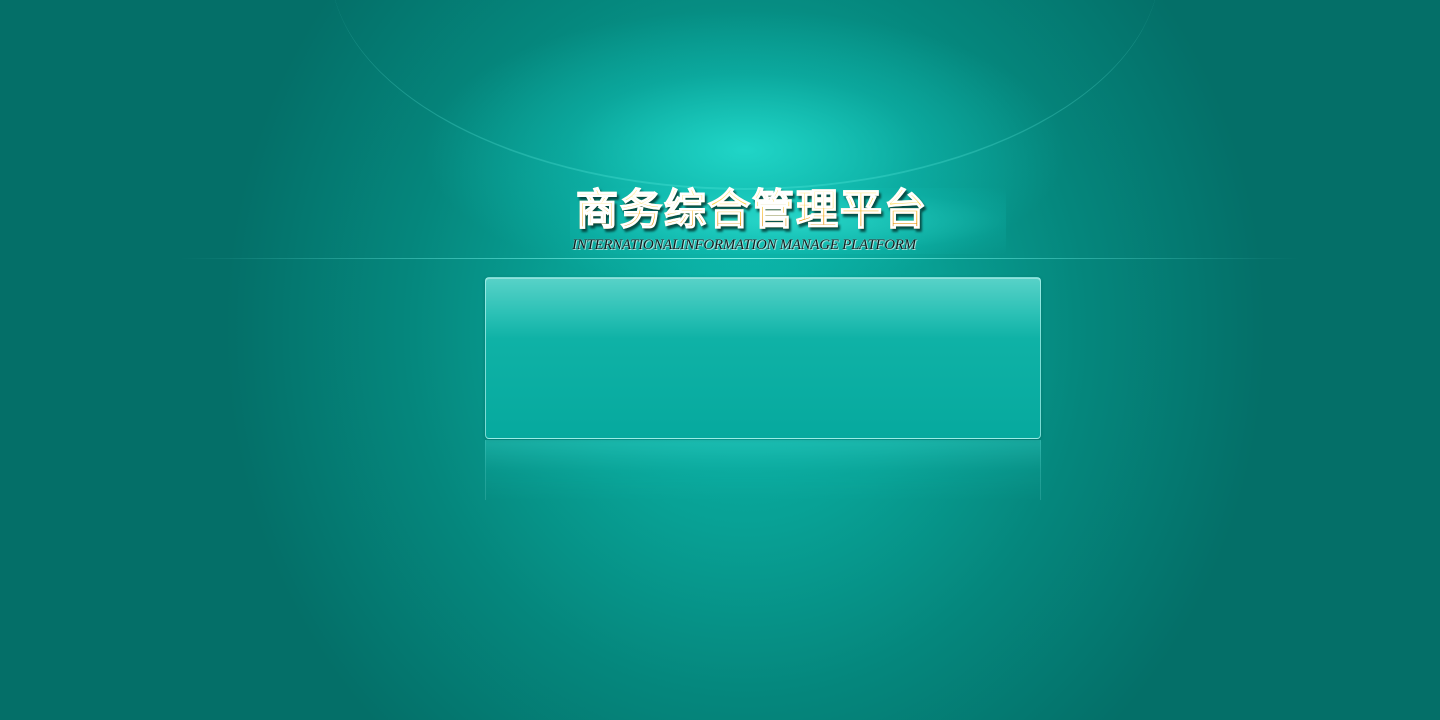  I want to click on login-panel, so click(763, 358).